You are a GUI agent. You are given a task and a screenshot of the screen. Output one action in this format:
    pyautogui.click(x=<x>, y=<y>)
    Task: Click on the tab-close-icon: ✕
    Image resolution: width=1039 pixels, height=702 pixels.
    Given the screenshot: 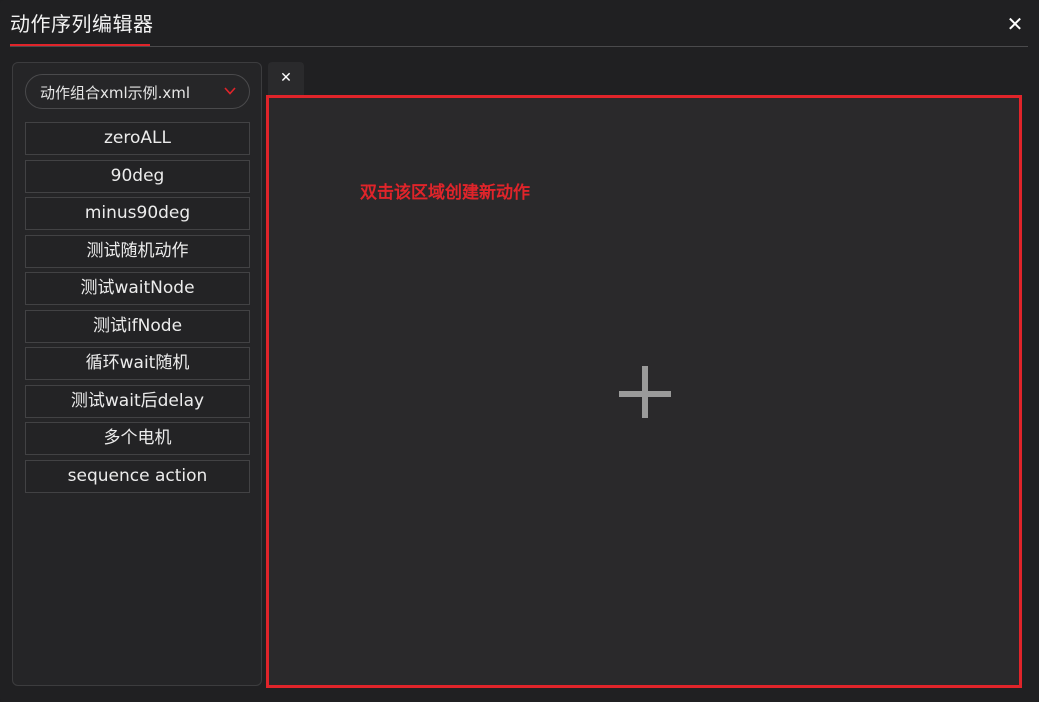 What is the action you would take?
    pyautogui.click(x=286, y=78)
    